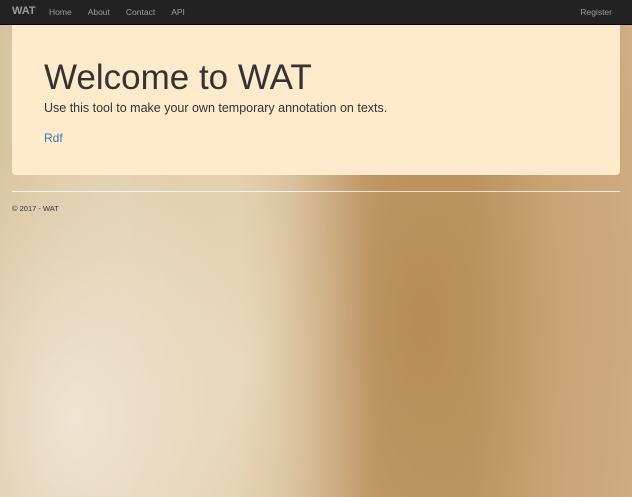 The width and height of the screenshot is (632, 497). I want to click on nav-link-api: API, so click(178, 12).